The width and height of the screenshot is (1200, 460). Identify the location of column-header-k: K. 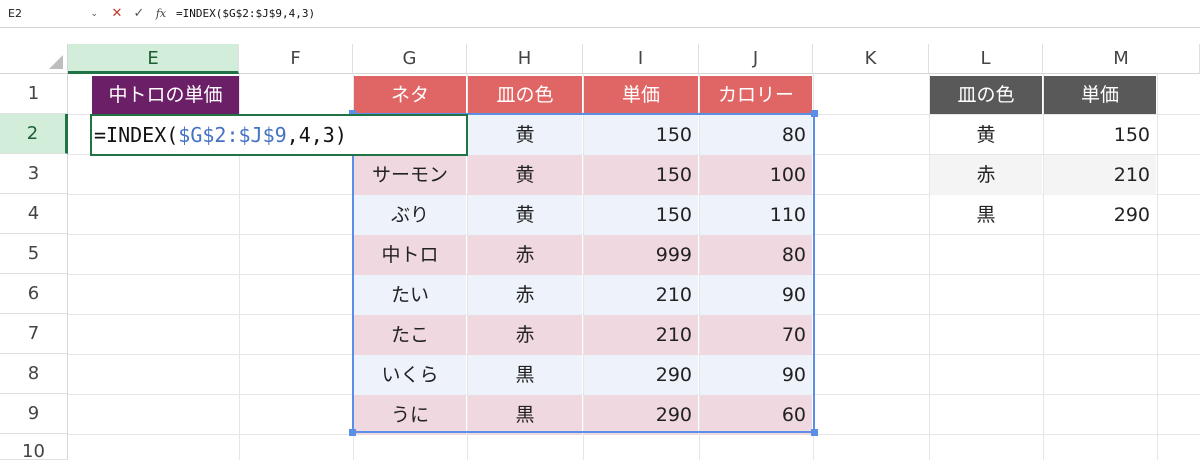
(871, 59).